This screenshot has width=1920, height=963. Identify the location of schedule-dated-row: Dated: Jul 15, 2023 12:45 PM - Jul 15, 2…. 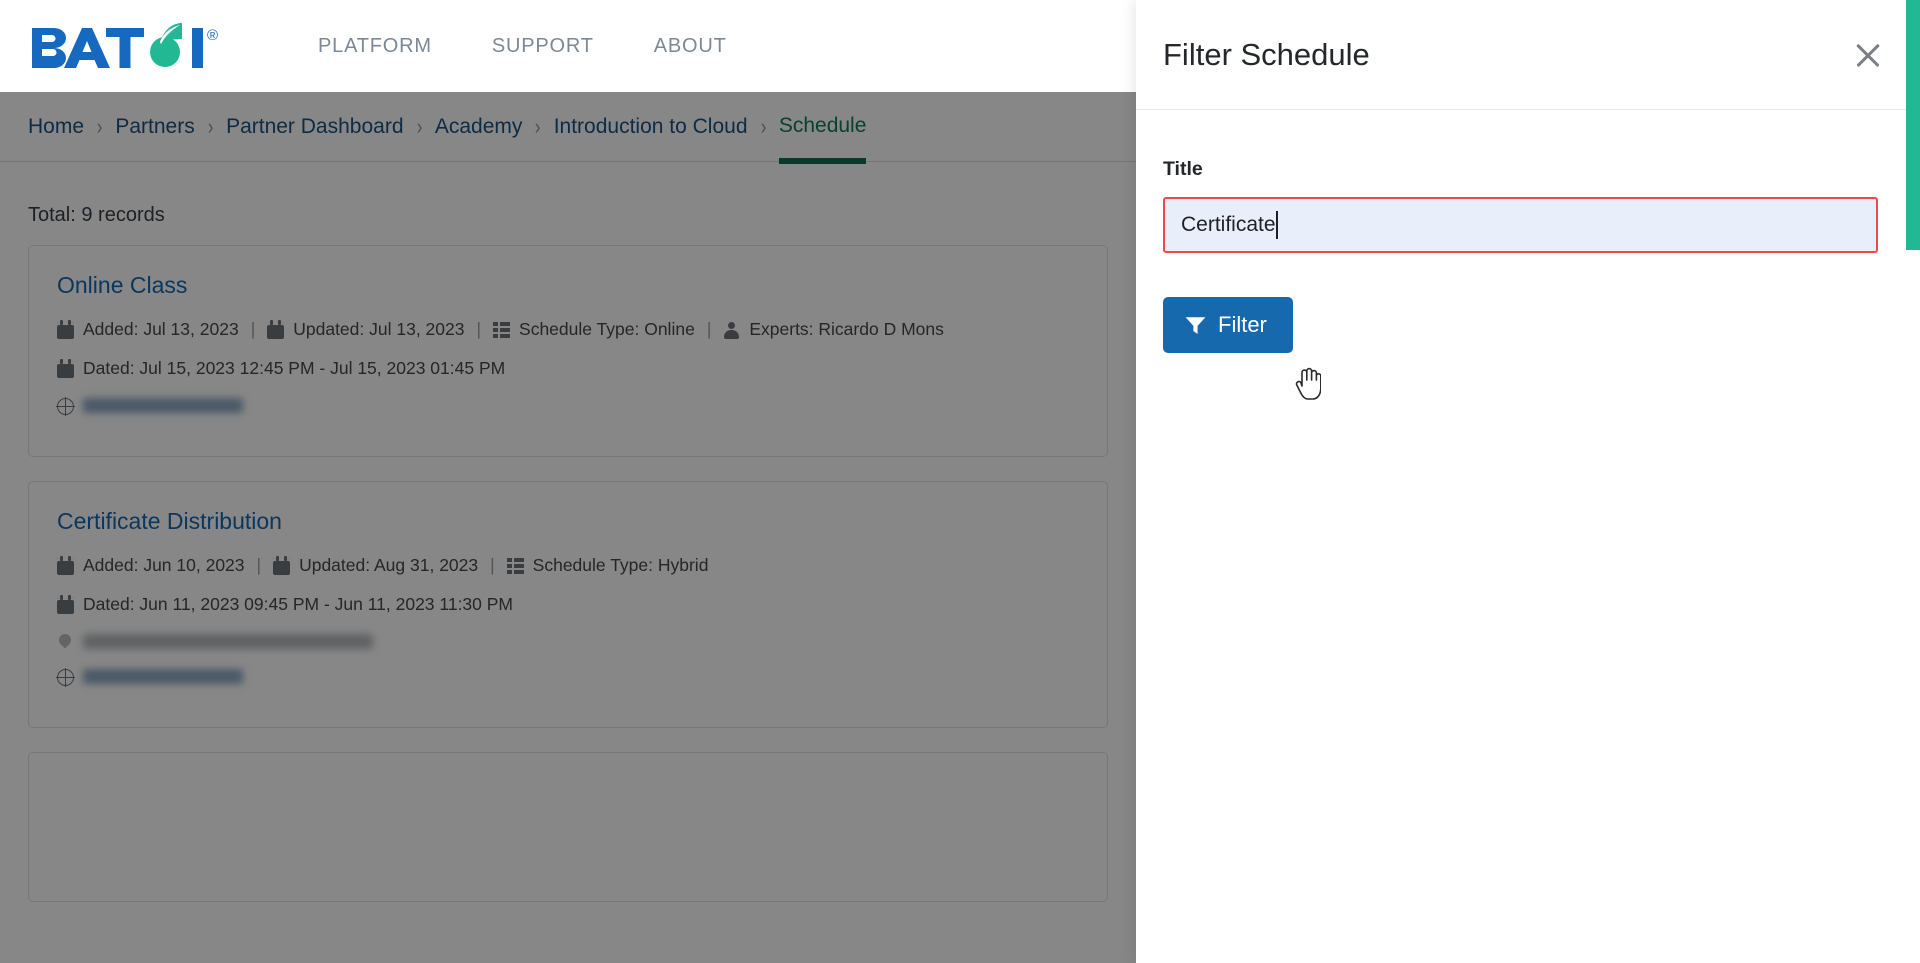
(568, 368).